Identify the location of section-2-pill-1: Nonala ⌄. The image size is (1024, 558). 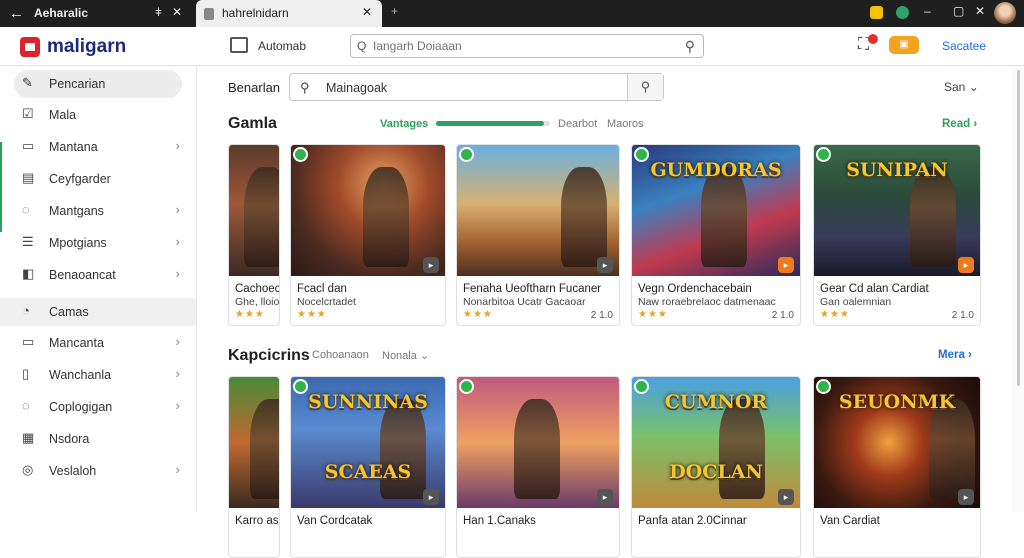
(405, 355).